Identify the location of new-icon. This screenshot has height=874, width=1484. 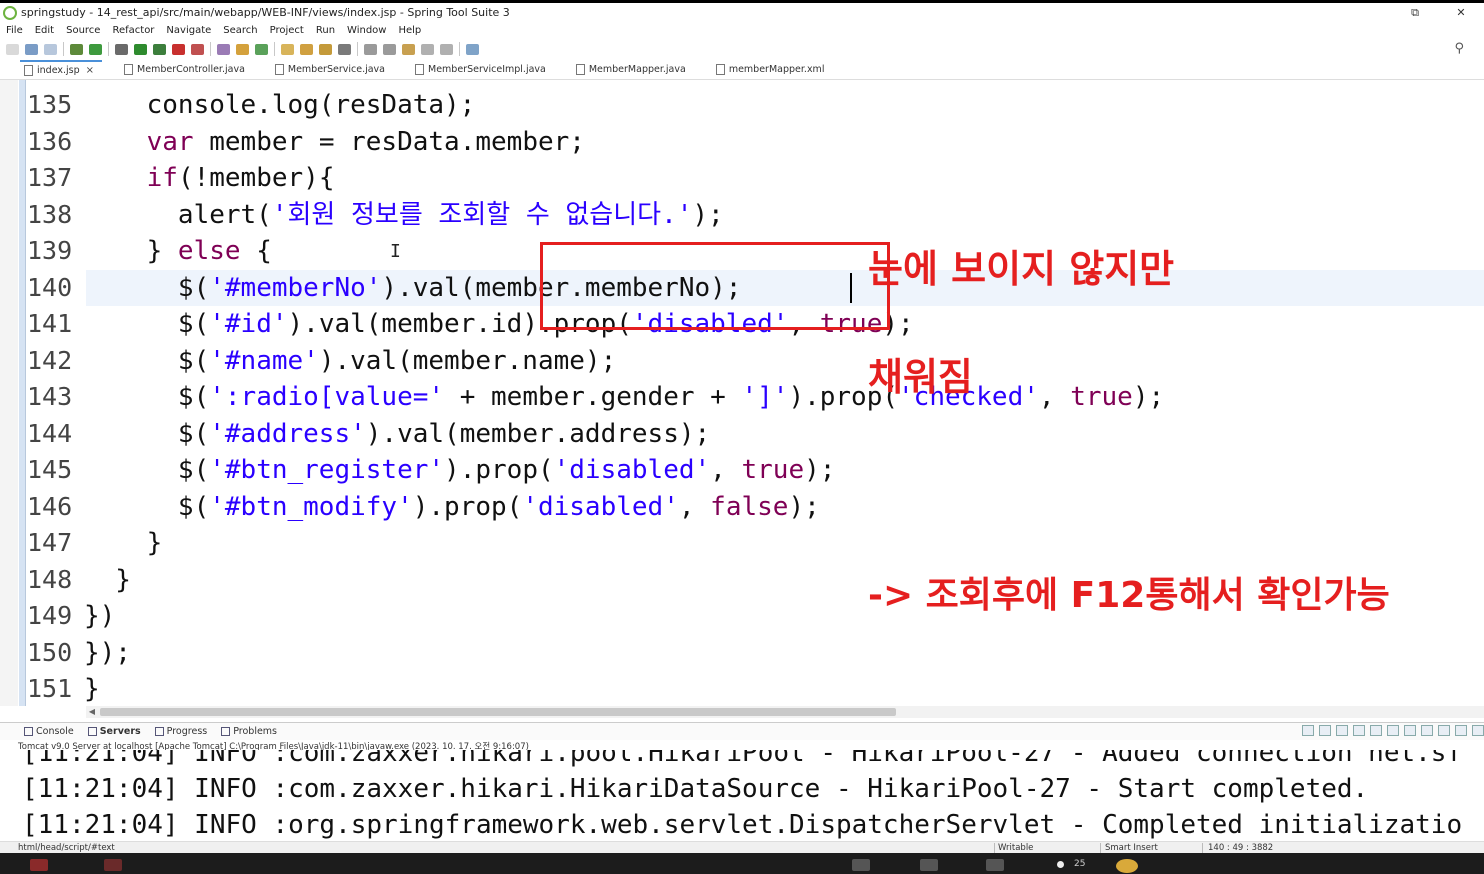
(12, 49).